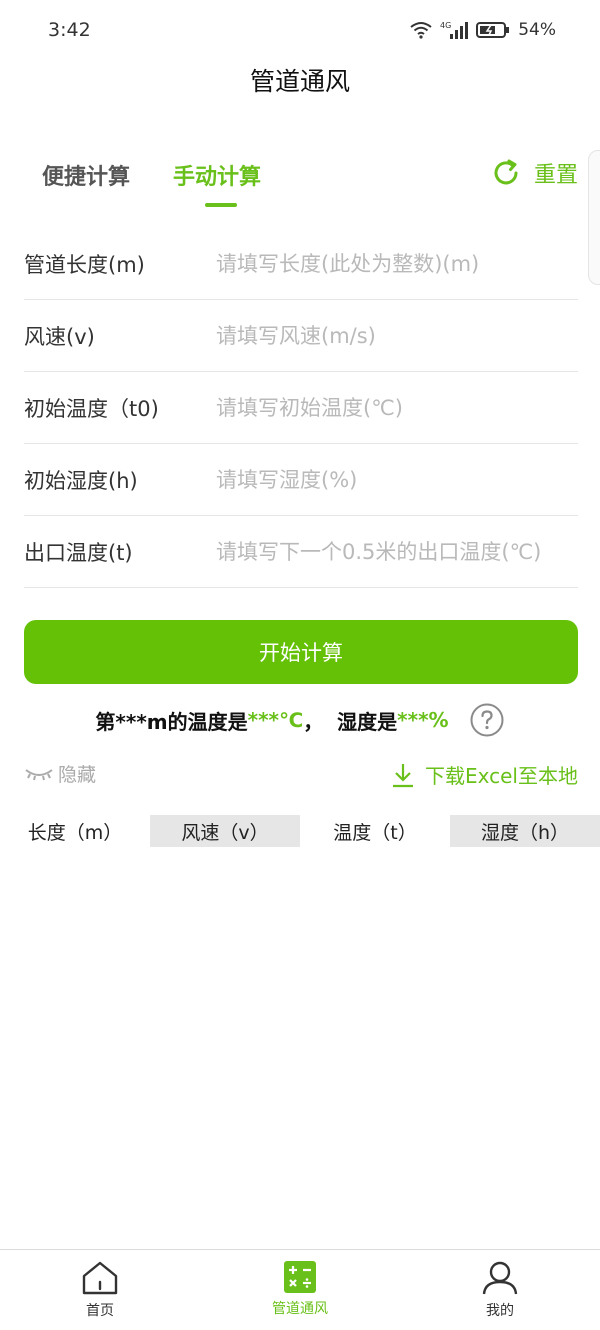  What do you see at coordinates (300, 1277) in the screenshot?
I see `calculator-icon` at bounding box center [300, 1277].